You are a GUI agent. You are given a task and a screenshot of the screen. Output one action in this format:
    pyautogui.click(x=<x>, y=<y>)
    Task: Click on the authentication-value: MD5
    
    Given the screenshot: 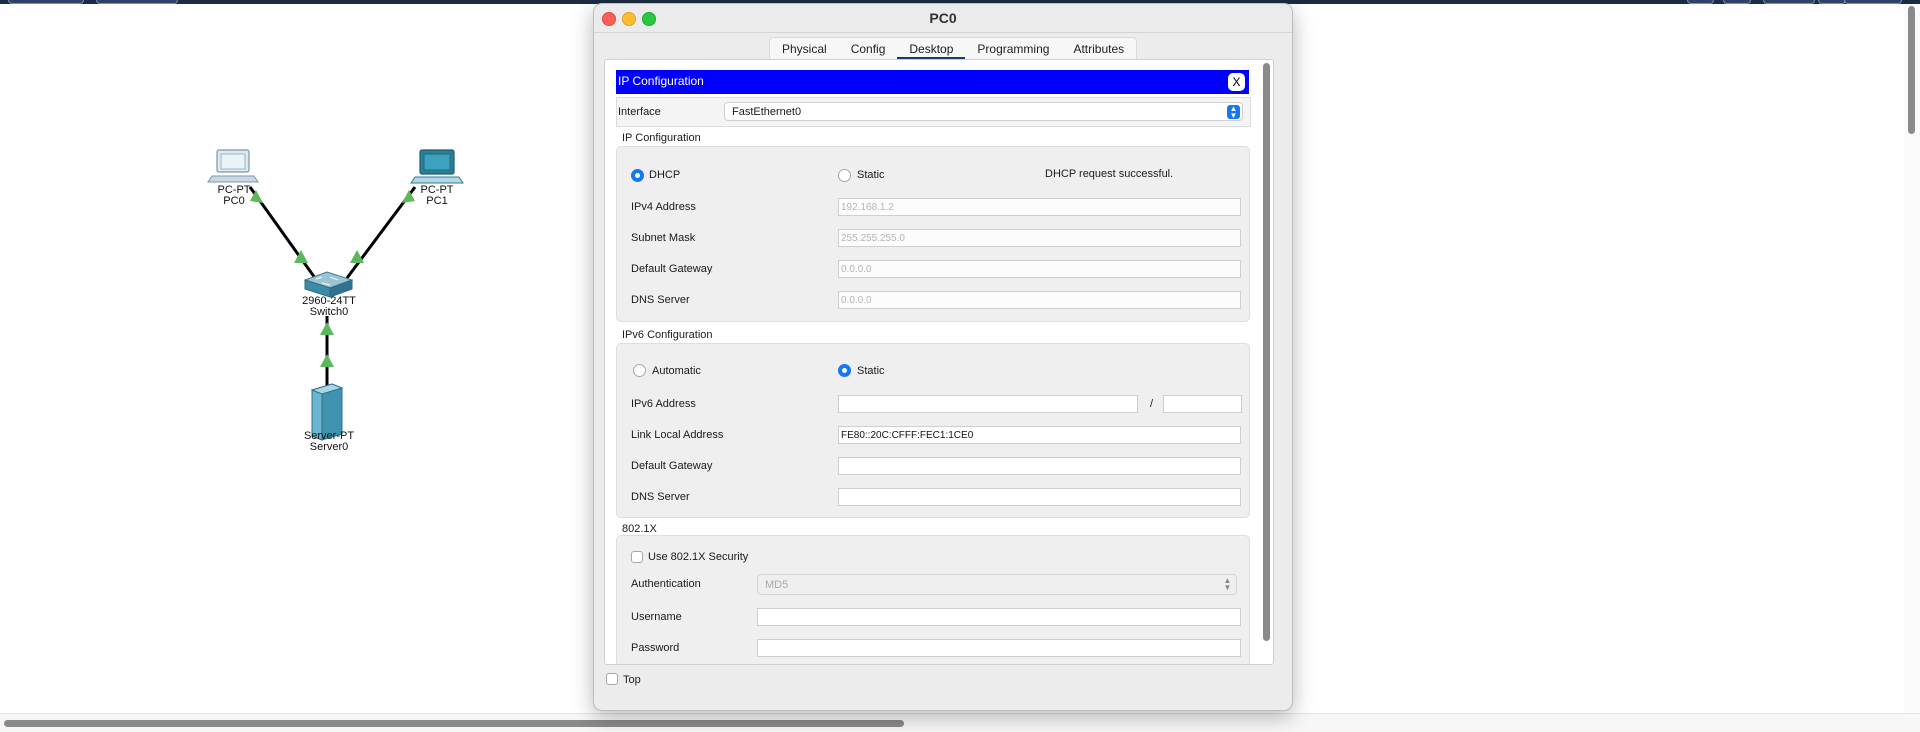 What is the action you would take?
    pyautogui.click(x=777, y=585)
    